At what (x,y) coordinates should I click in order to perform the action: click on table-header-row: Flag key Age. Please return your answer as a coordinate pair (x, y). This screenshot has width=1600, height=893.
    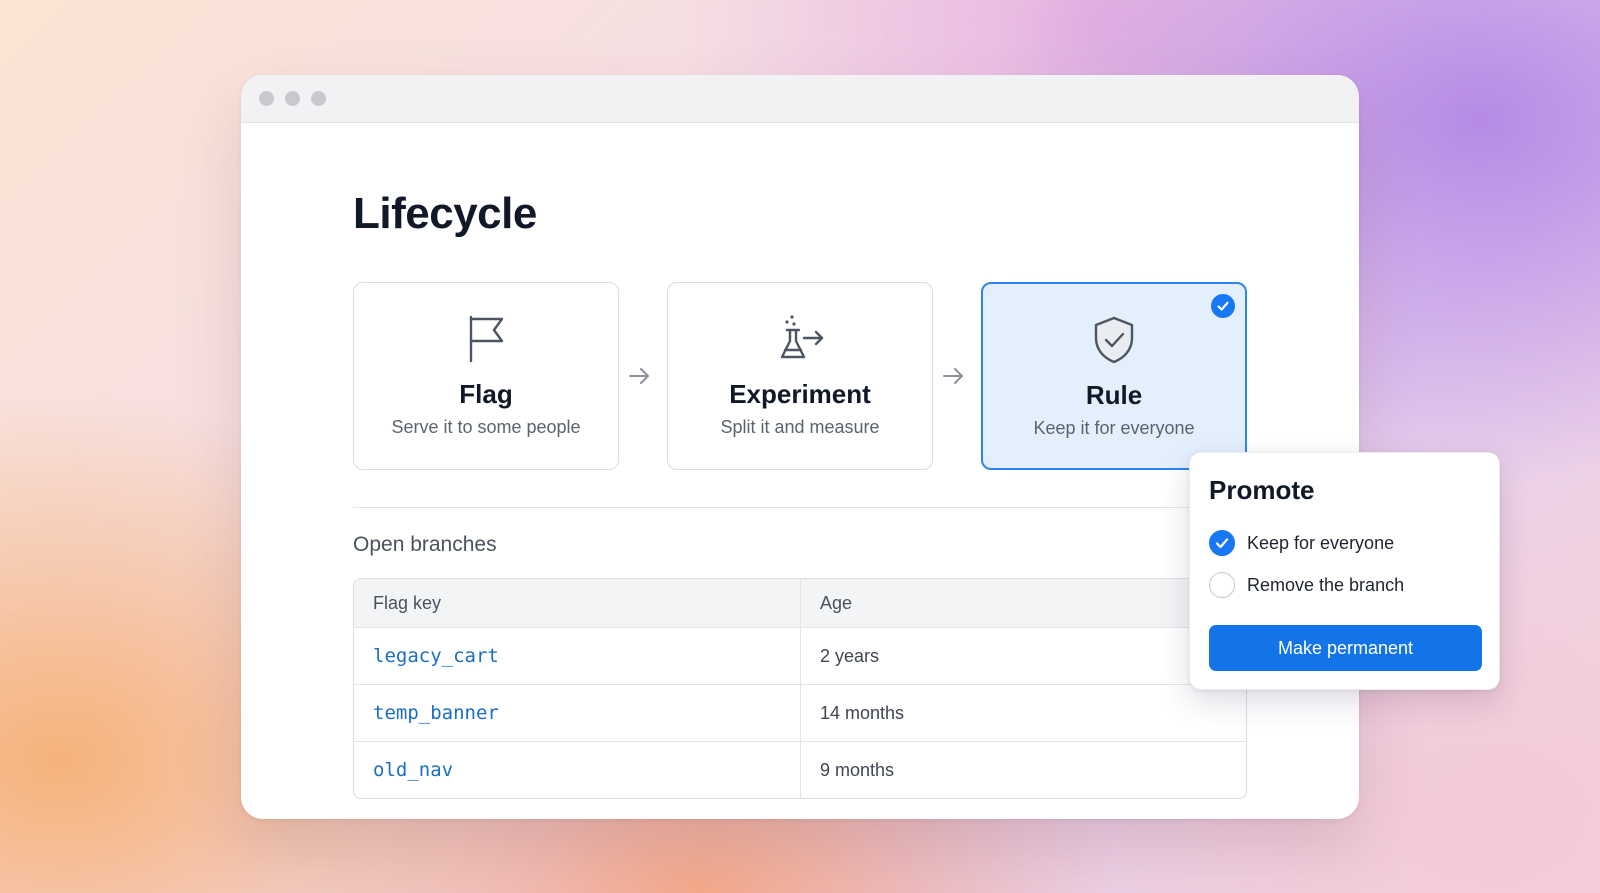
    Looking at the image, I should click on (800, 603).